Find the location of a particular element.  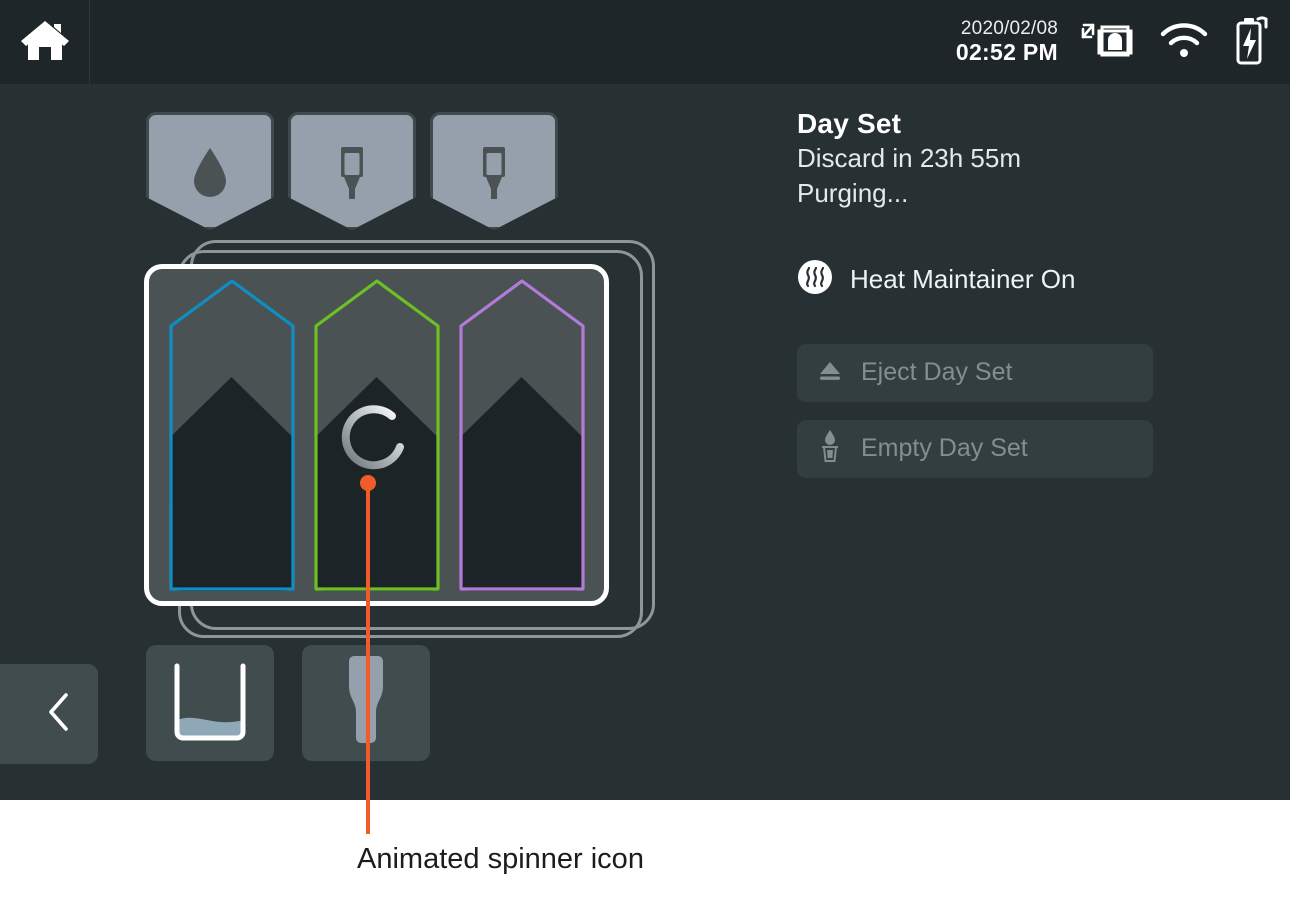

back-button is located at coordinates (49, 714).